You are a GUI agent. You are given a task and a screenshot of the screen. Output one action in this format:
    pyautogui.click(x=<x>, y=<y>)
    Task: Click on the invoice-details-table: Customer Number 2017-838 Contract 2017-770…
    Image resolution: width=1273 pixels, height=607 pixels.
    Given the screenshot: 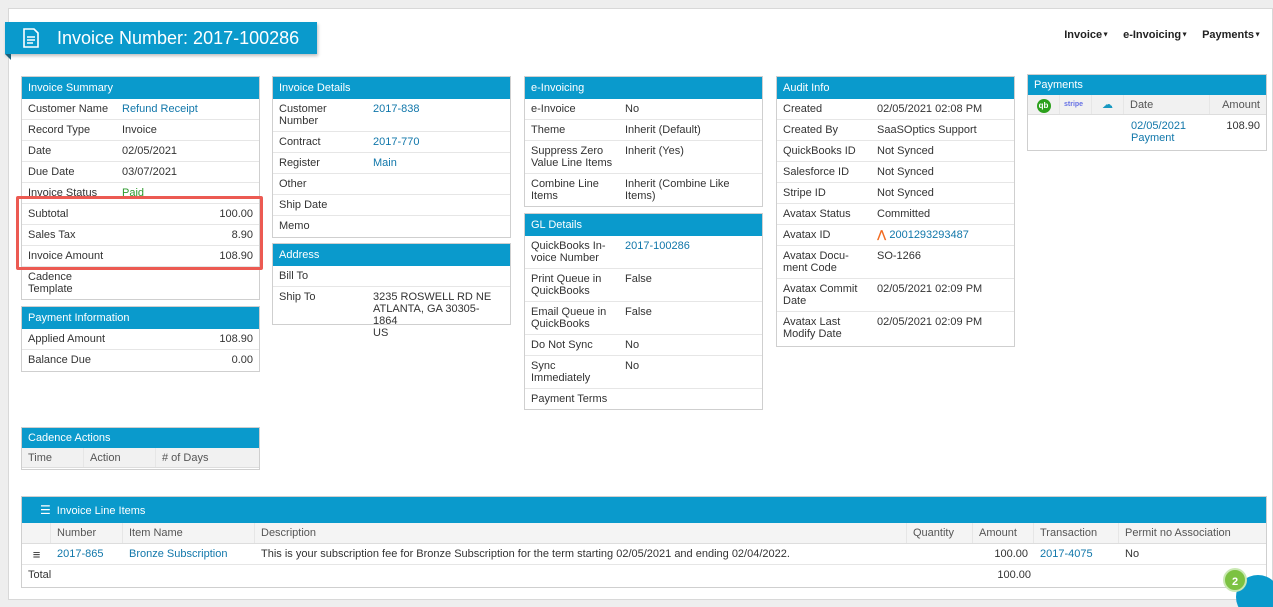 What is the action you would take?
    pyautogui.click(x=391, y=167)
    